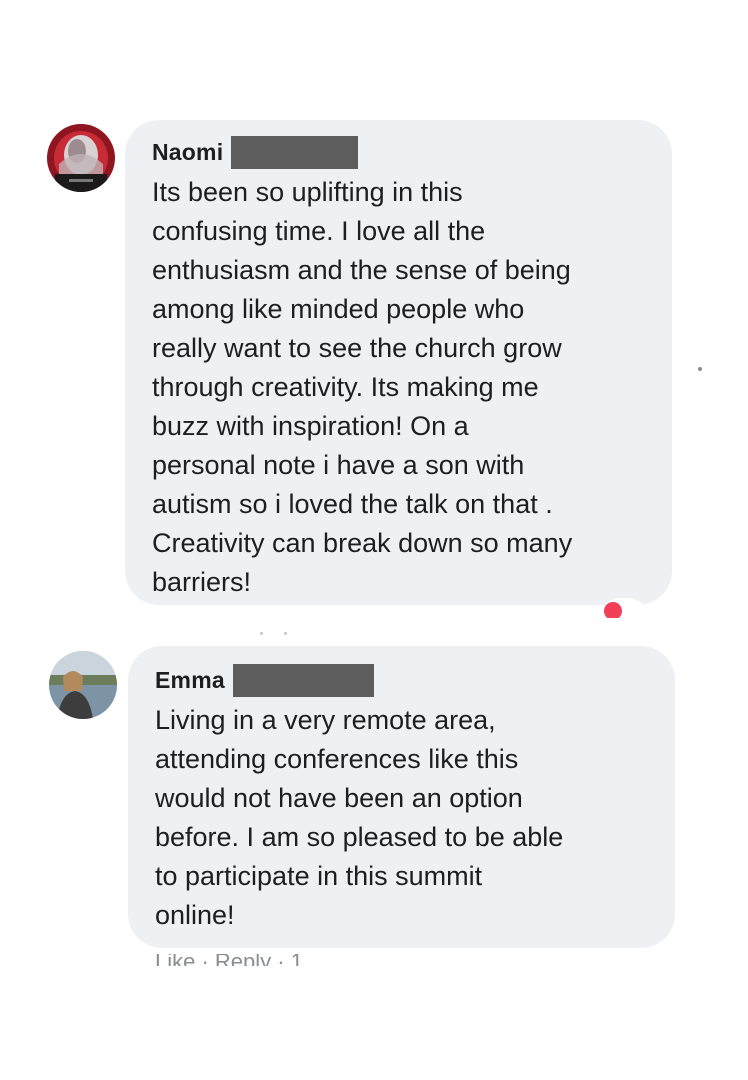 Image resolution: width=748 pixels, height=1080 pixels. I want to click on author-name: Emma, so click(190, 680).